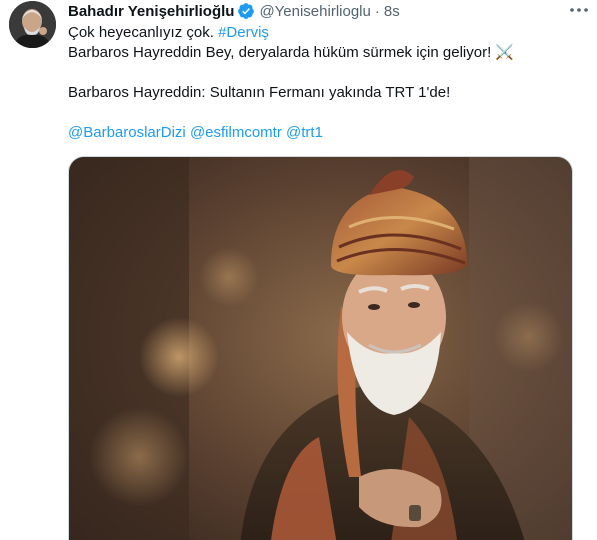 This screenshot has width=597, height=540. I want to click on mentions-line: @BarbaroslarDizi @esfilmcomtr @trt1, so click(320, 133).